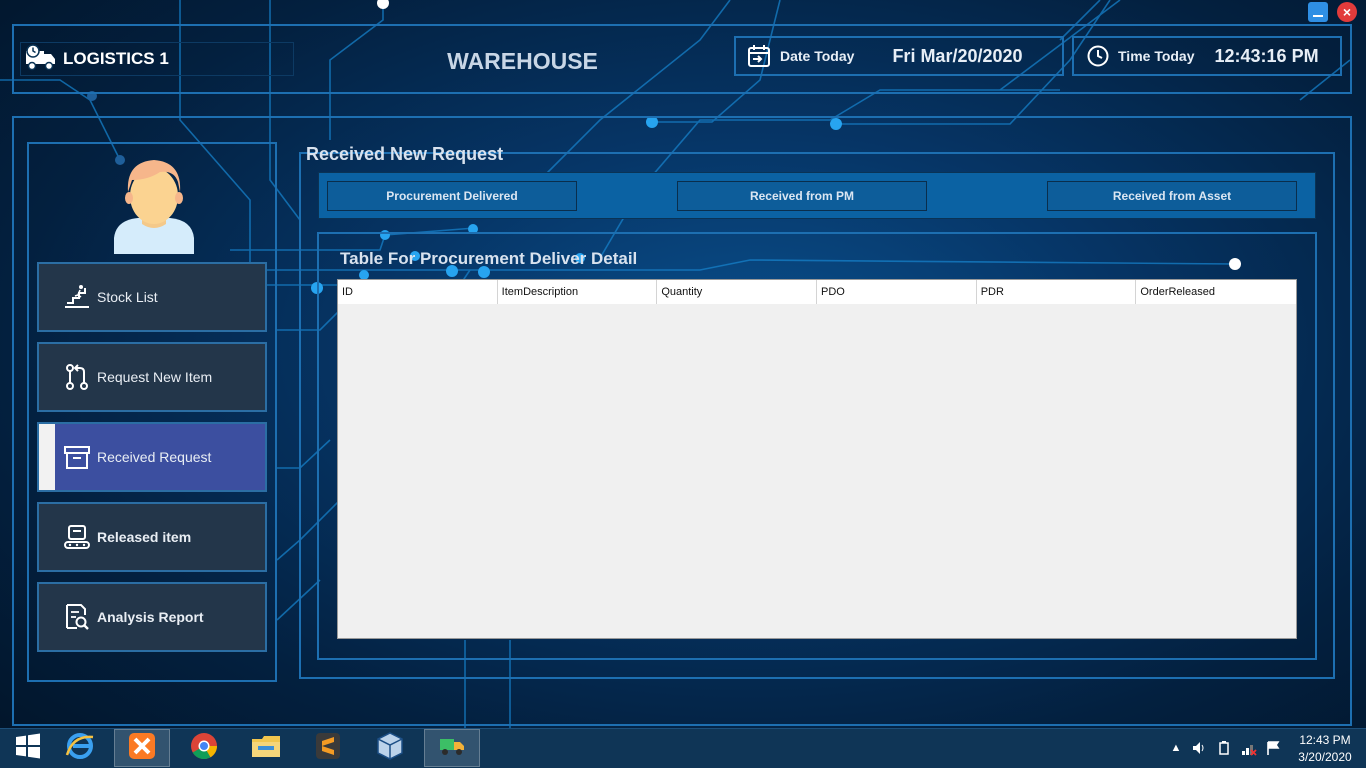 The width and height of the screenshot is (1366, 768). What do you see at coordinates (1273, 748) in the screenshot?
I see `action-center-flag-icon` at bounding box center [1273, 748].